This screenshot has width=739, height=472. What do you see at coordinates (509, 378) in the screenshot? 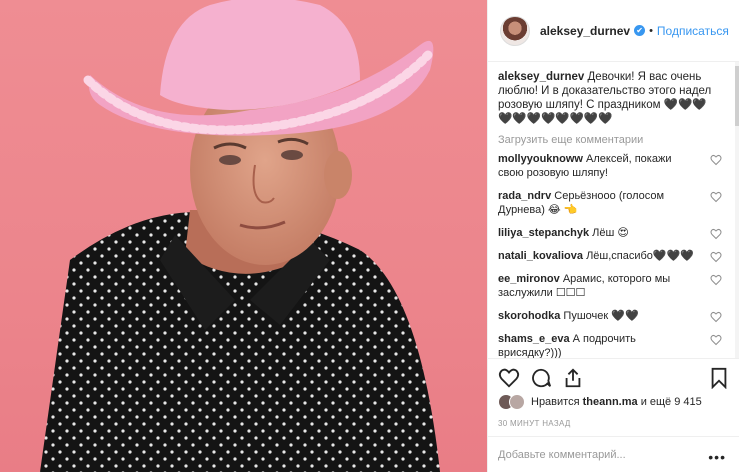
I see `like-heart-icon` at bounding box center [509, 378].